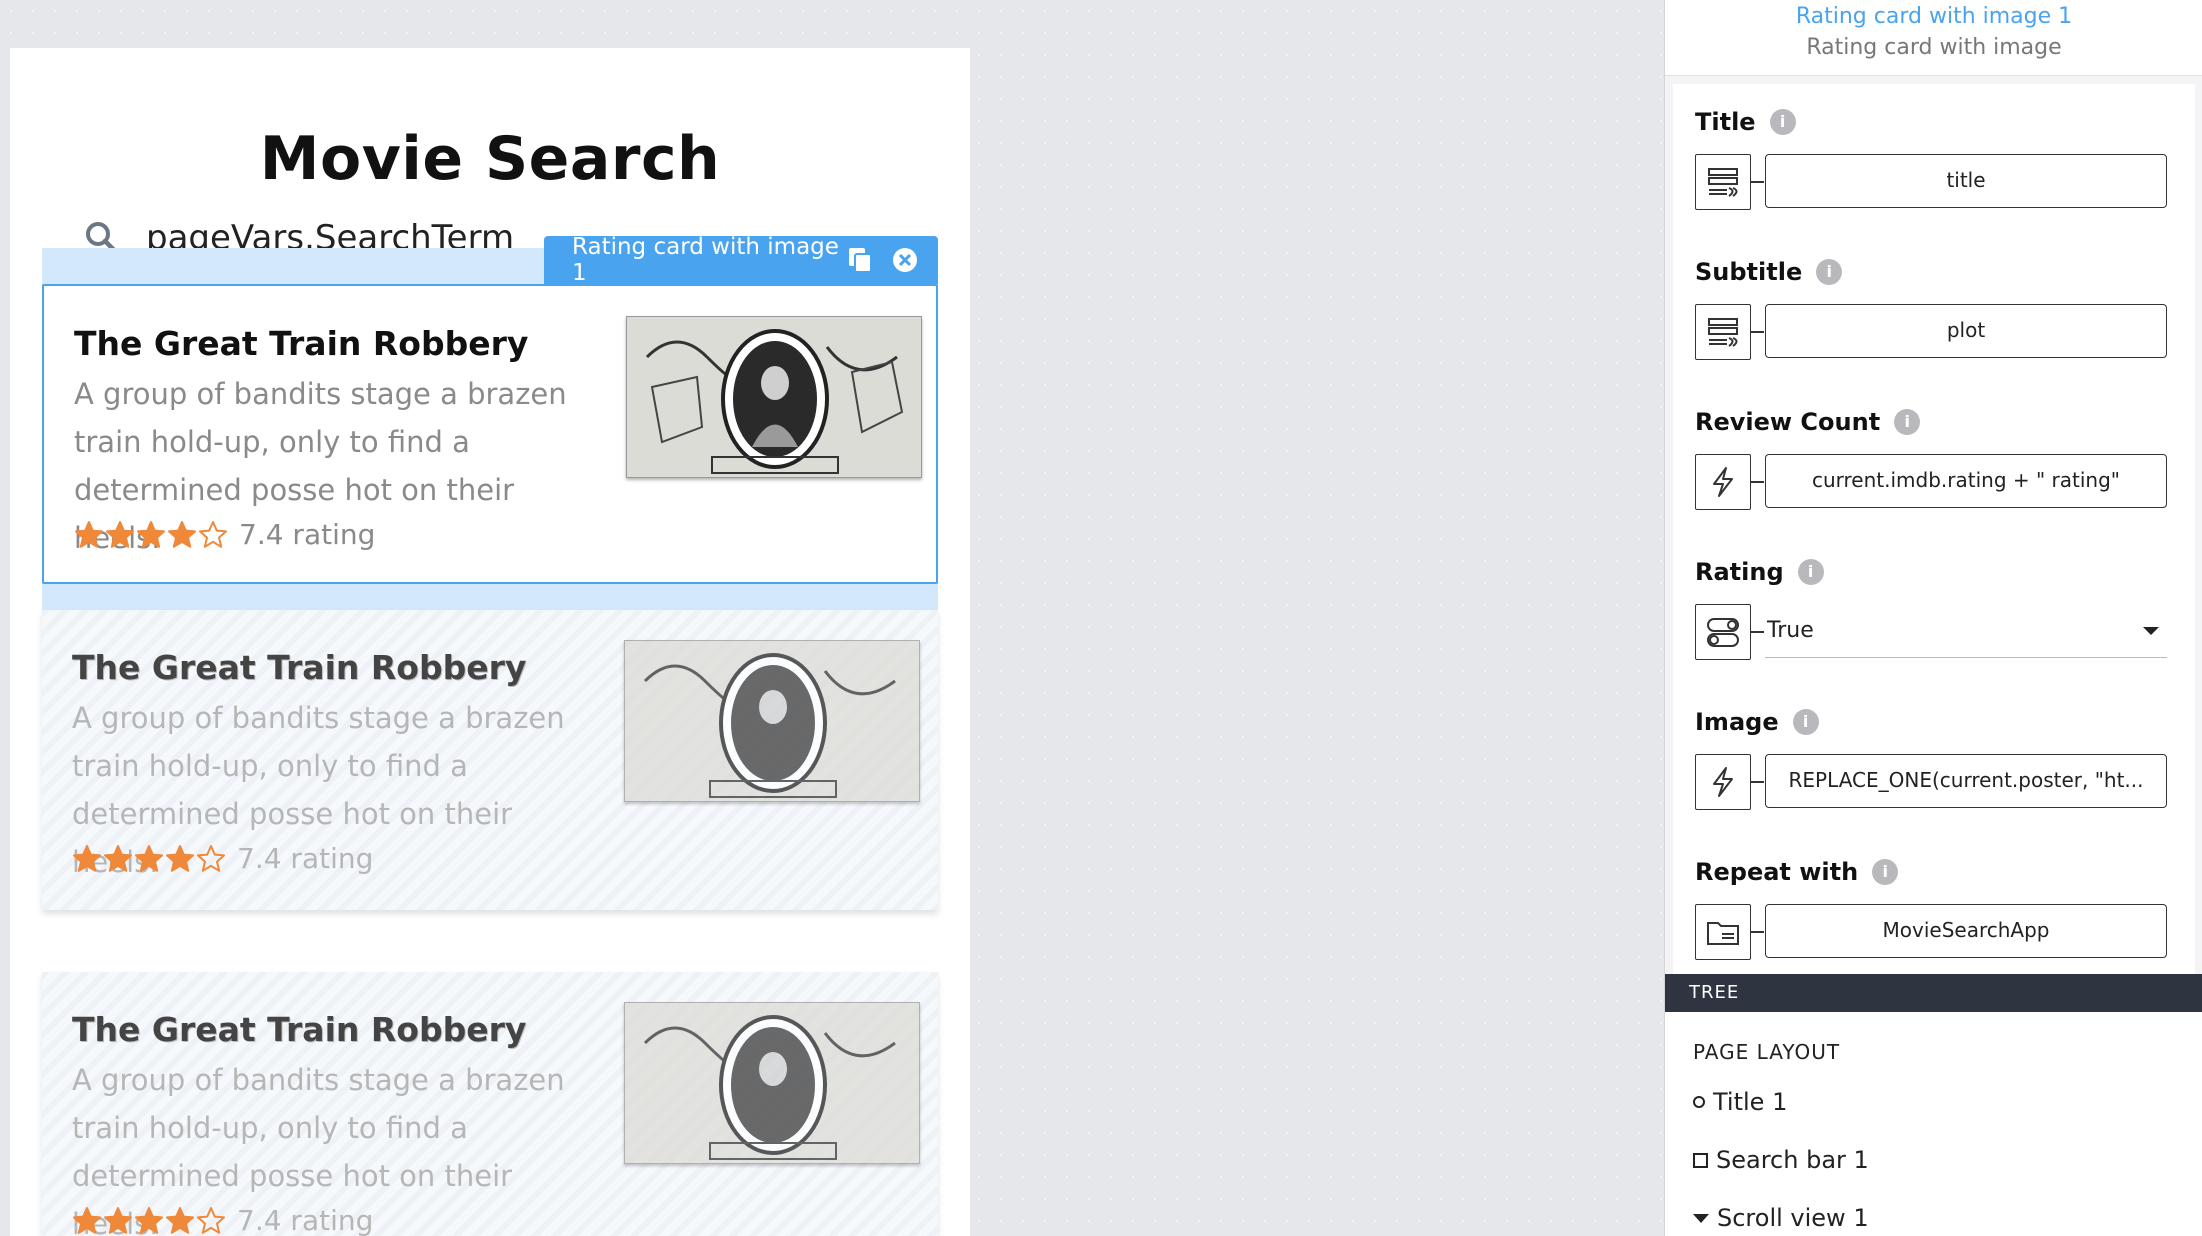 The image size is (2202, 1236). I want to click on tree-item-scroll-view: Scroll view 1, so click(1781, 1218).